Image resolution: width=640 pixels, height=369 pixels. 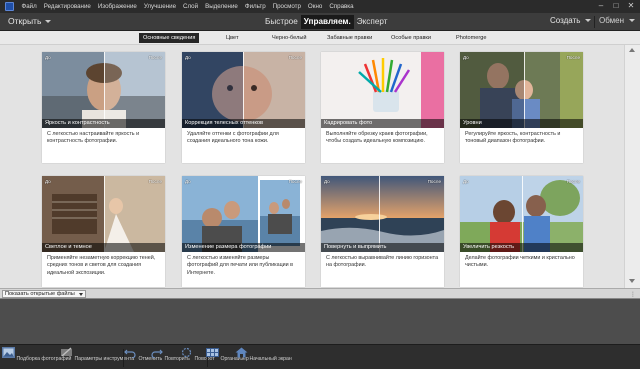 I want to click on tab-color: Цвет, so click(x=232, y=38).